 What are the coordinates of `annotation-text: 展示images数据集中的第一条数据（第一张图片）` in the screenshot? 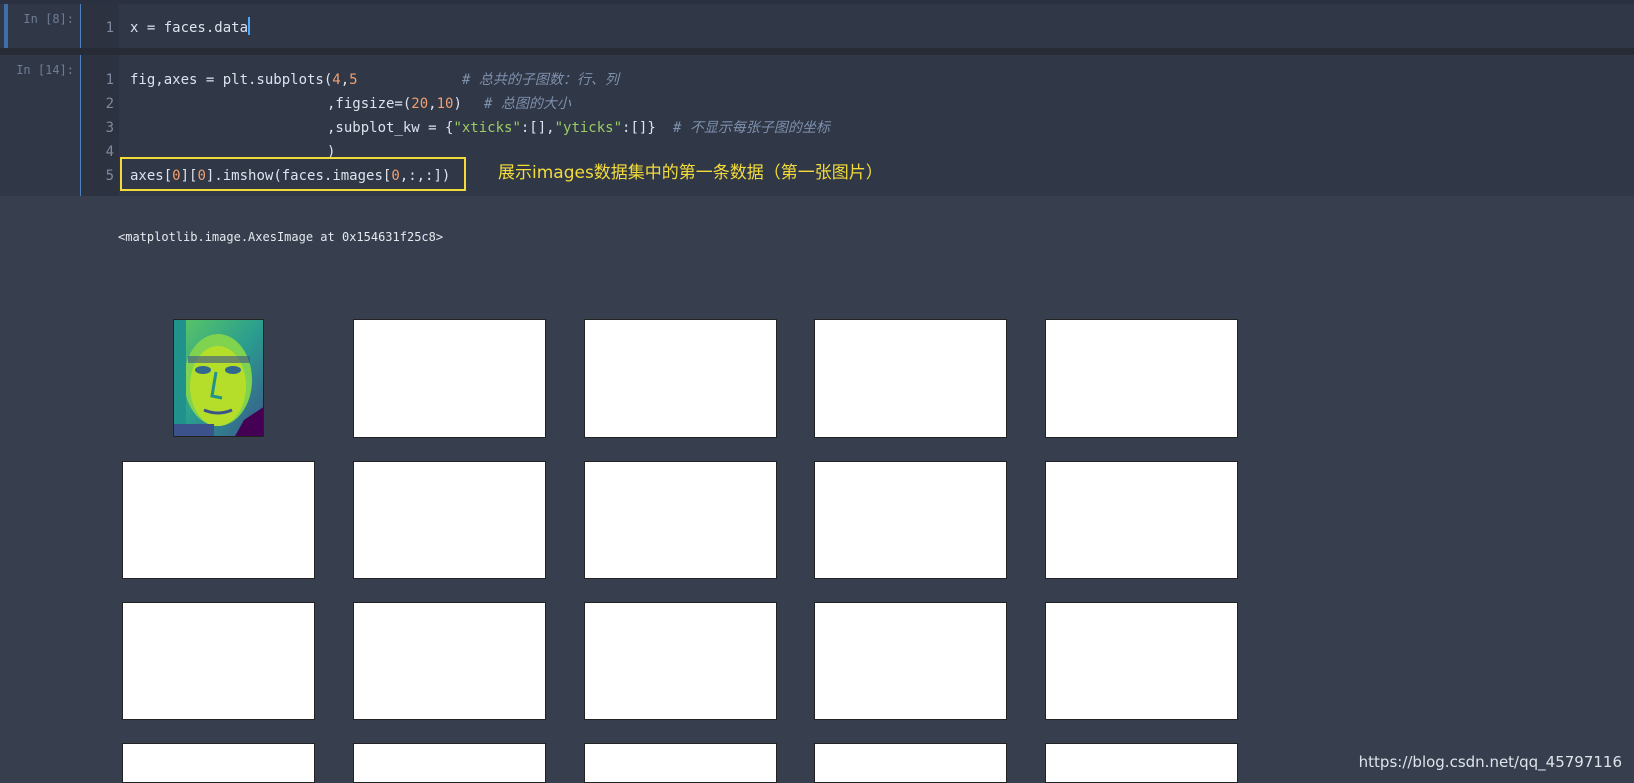 It's located at (690, 173).